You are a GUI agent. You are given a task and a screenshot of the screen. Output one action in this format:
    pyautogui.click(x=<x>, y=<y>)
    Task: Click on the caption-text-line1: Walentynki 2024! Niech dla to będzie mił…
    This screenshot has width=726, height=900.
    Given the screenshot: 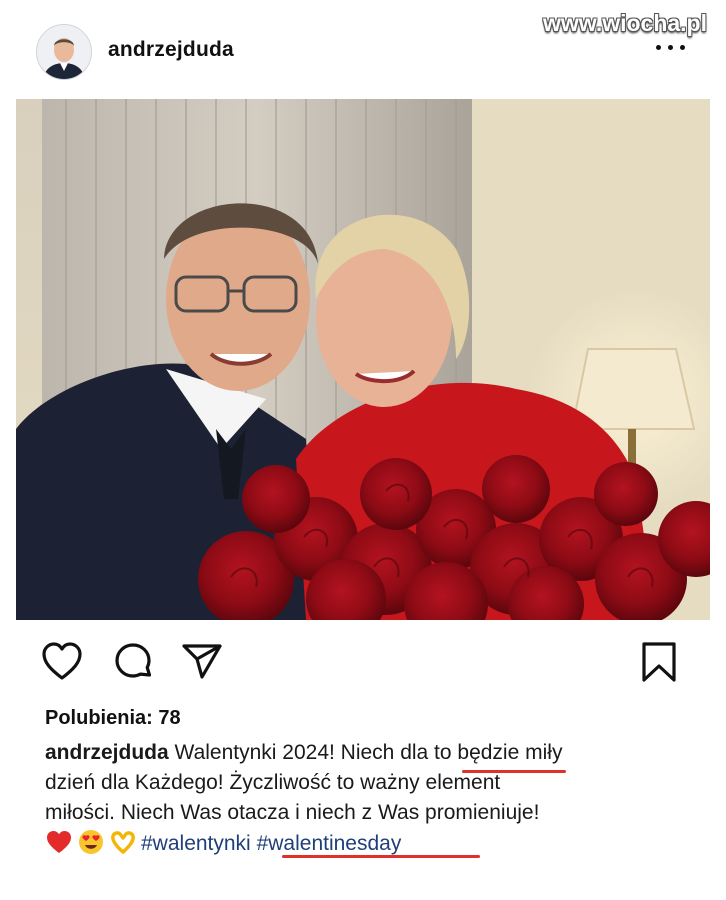 What is the action you would take?
    pyautogui.click(x=365, y=752)
    